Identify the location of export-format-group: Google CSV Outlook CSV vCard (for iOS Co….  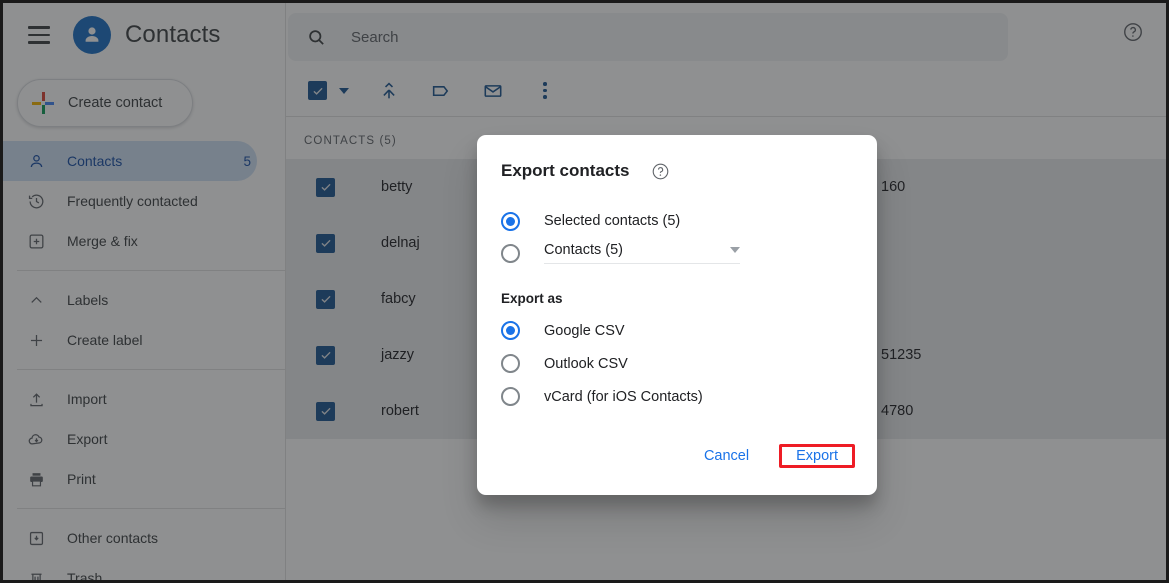
(677, 363).